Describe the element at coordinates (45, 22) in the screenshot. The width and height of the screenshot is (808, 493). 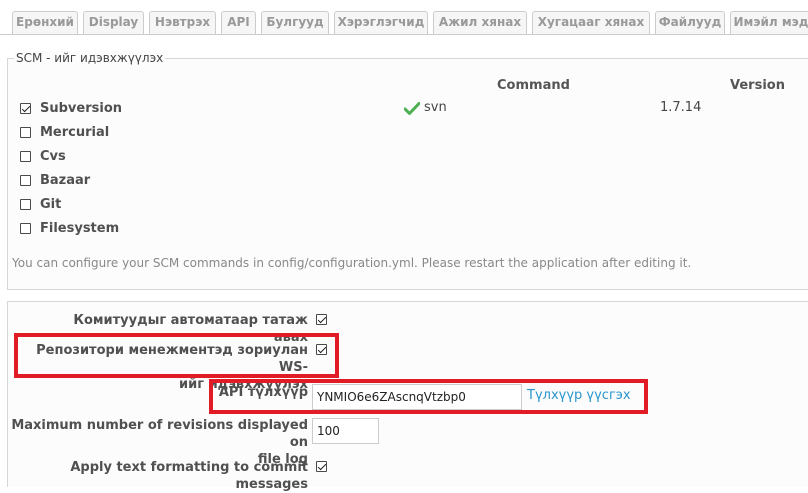
I see `tab-general: Ерөнхий` at that location.